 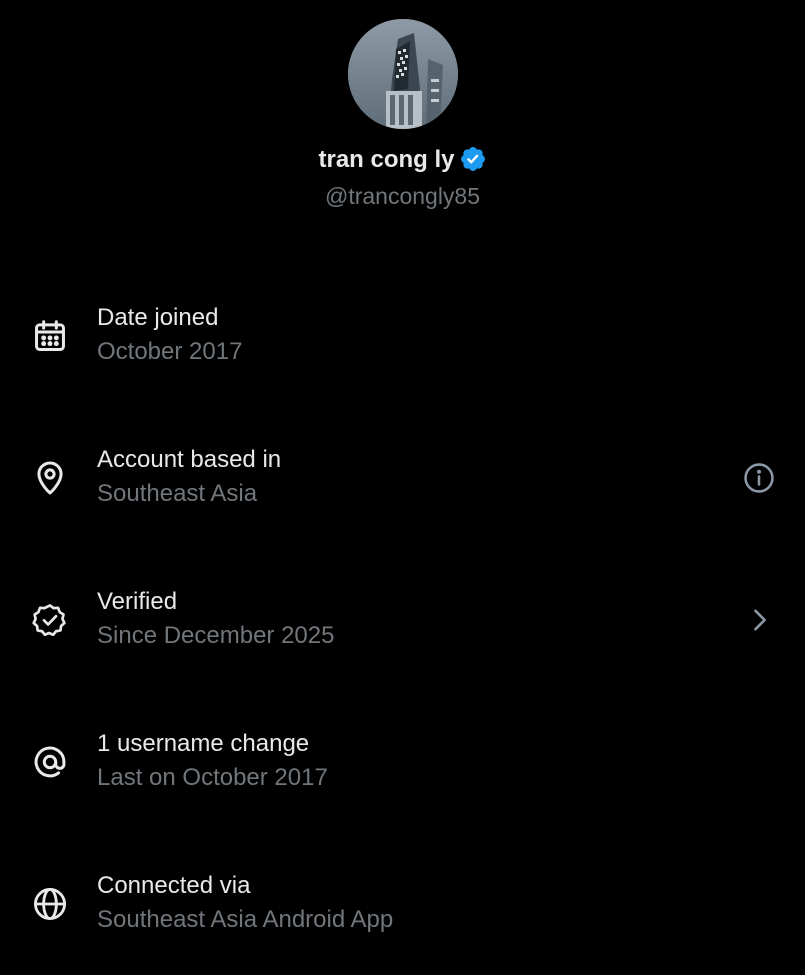 I want to click on avatar, so click(x=403, y=74).